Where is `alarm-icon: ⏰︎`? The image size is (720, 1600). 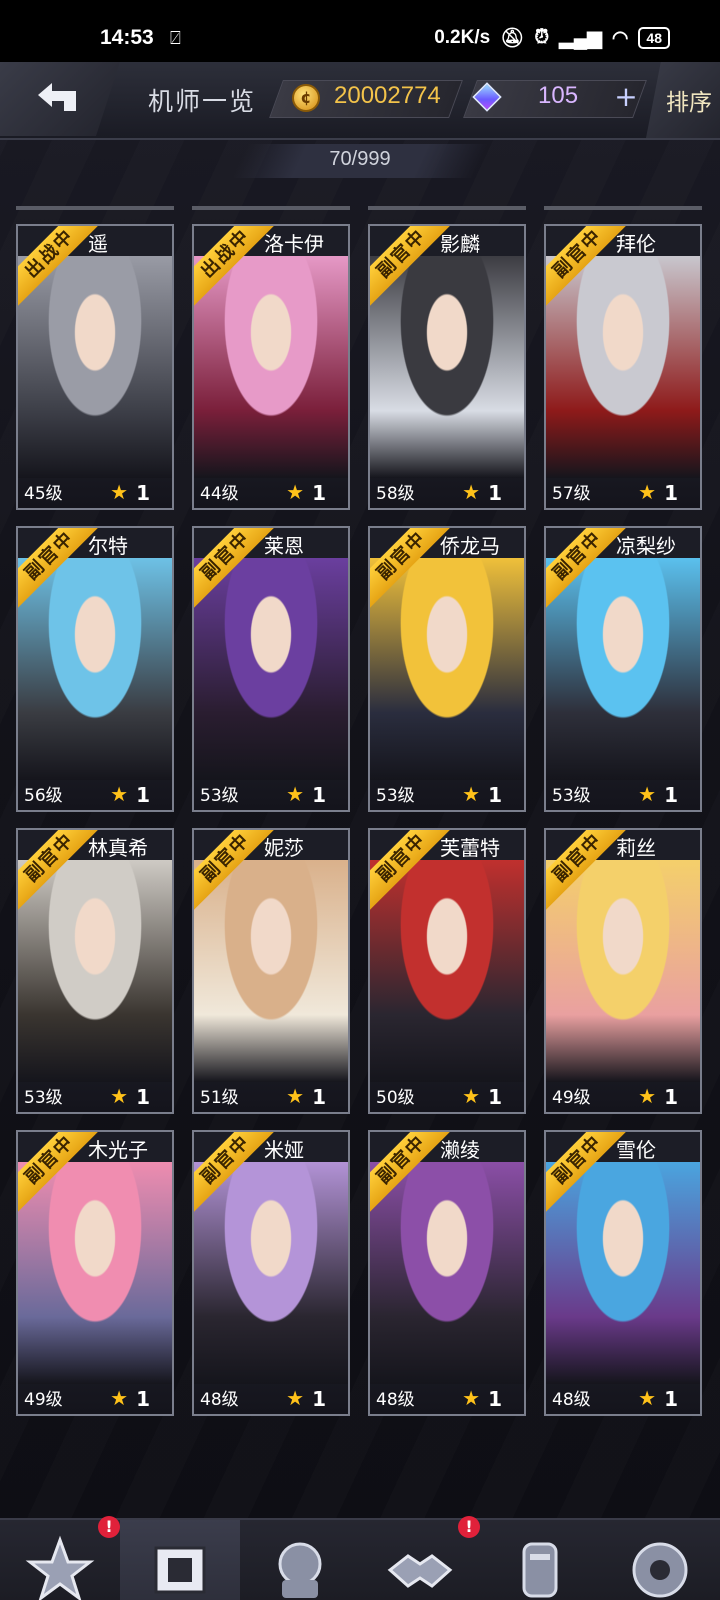 alarm-icon: ⏰︎ is located at coordinates (542, 37).